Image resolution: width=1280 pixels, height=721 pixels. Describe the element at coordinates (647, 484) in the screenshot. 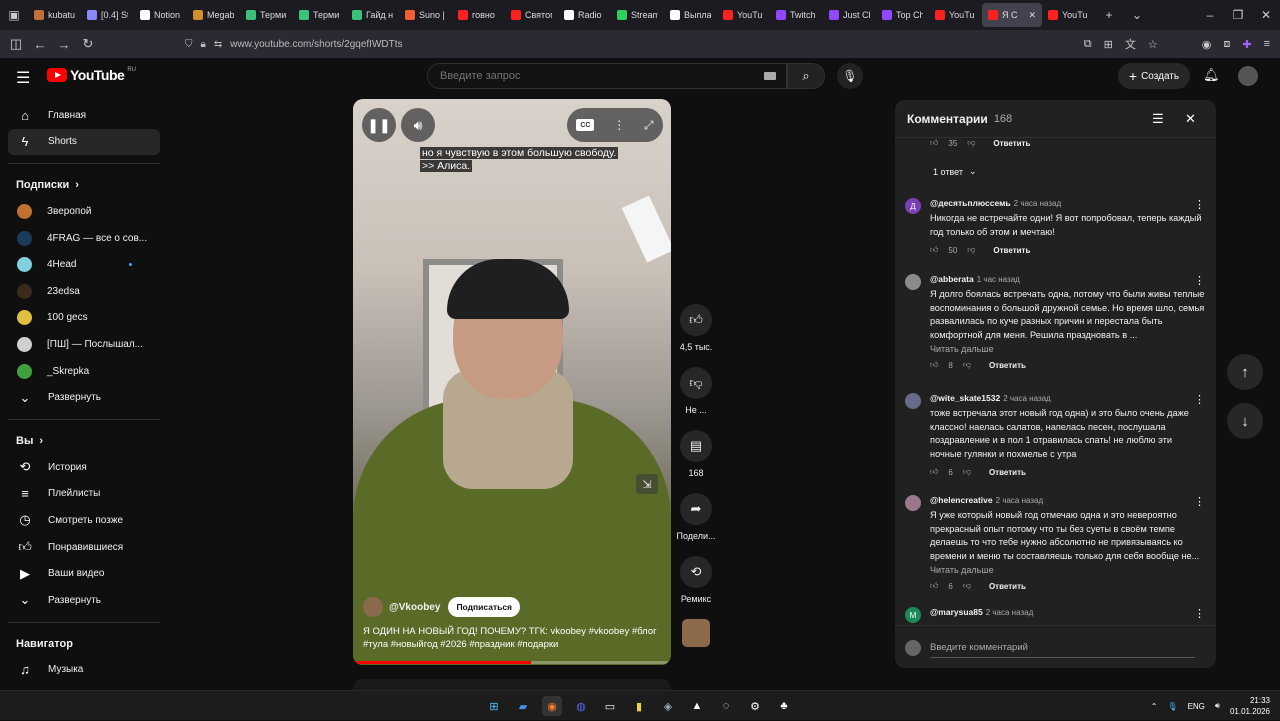

I see `miniplayer-icon: ⇲` at that location.